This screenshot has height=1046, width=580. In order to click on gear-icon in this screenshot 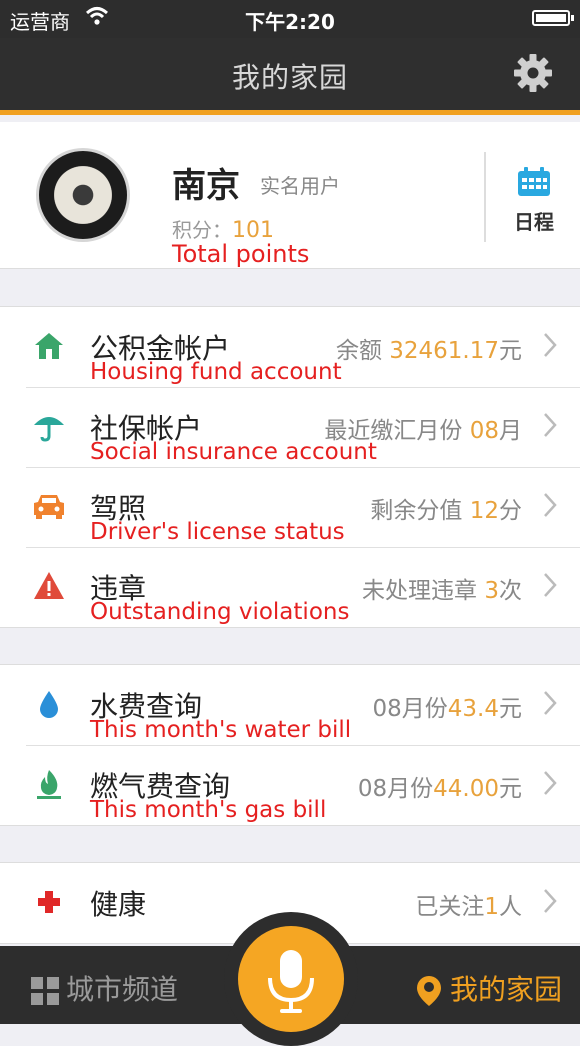, I will do `click(533, 73)`.